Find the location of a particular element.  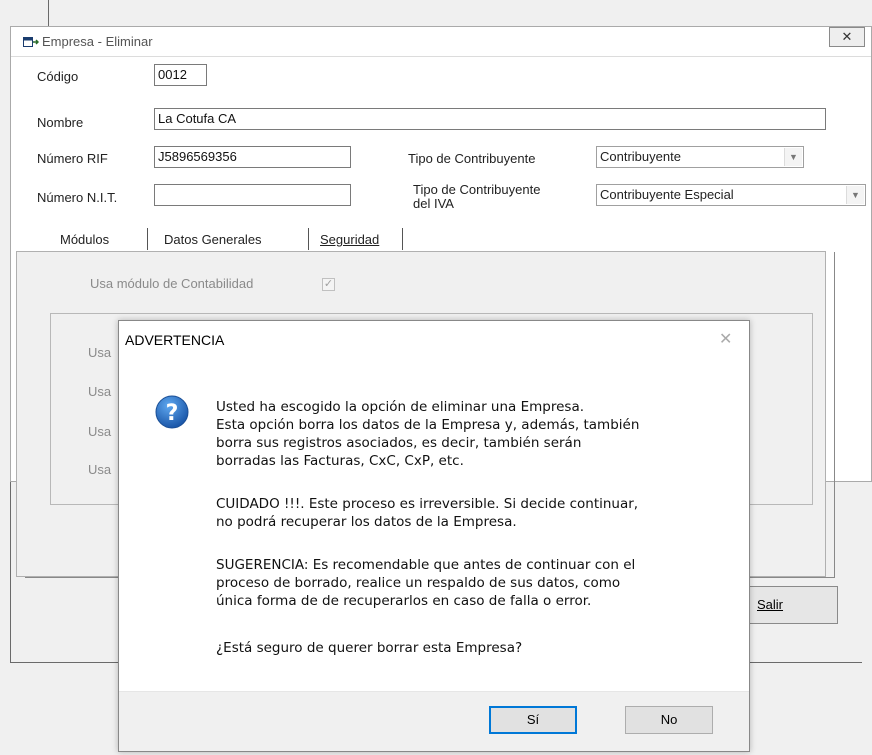

tipo-iva-label: Tipo de Contribuyente del IVA is located at coordinates (476, 197).